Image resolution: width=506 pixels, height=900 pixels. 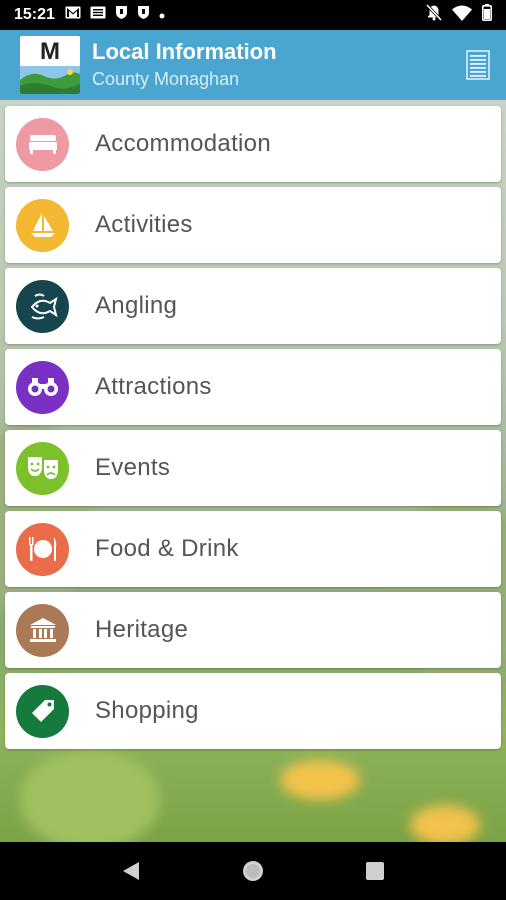 What do you see at coordinates (42, 144) in the screenshot?
I see `bed-icon` at bounding box center [42, 144].